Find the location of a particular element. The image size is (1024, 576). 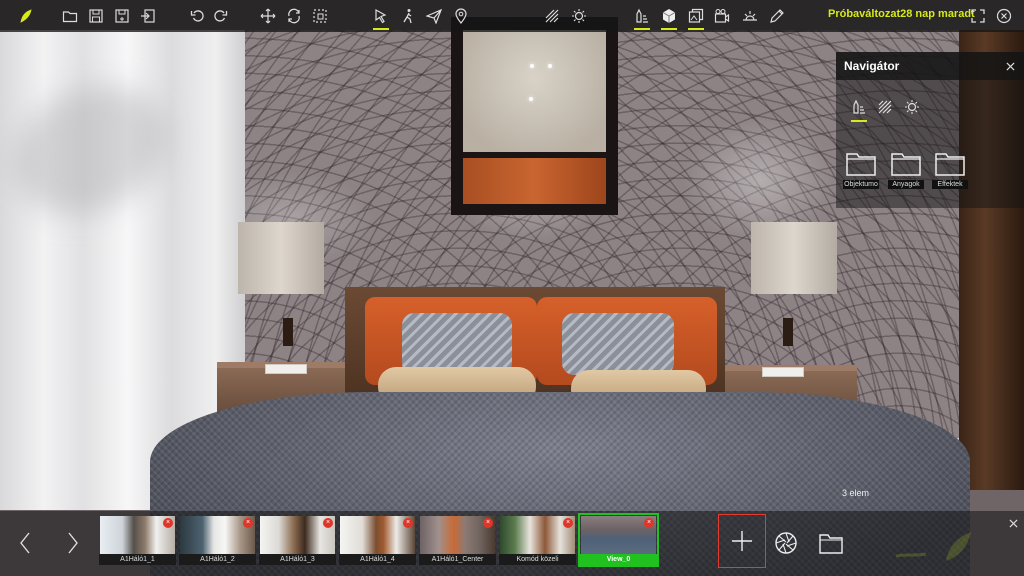

view-label: View_0 is located at coordinates (618, 559).